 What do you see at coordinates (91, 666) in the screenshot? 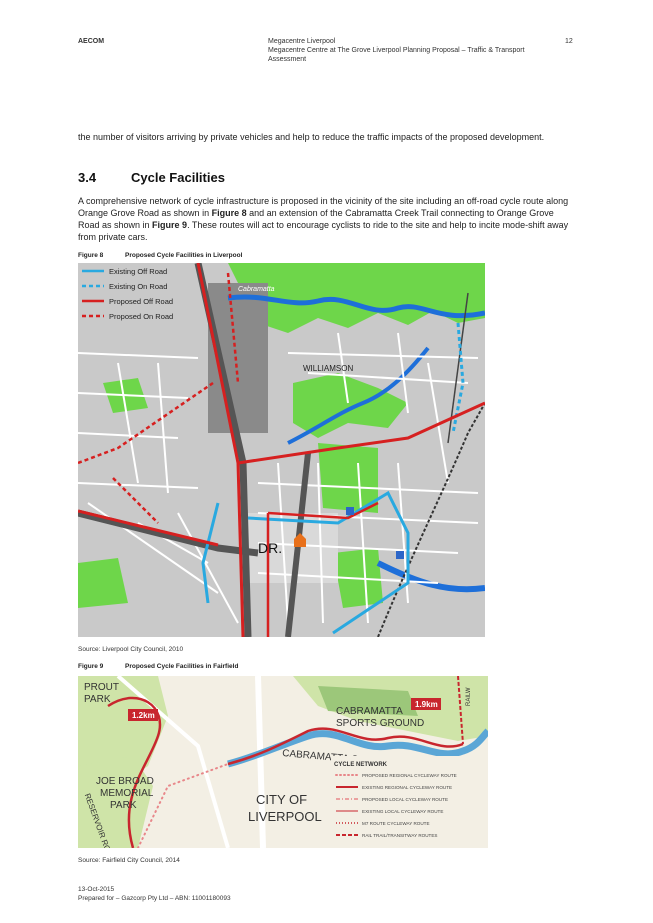
I see `figure9-label: Figure 9` at bounding box center [91, 666].